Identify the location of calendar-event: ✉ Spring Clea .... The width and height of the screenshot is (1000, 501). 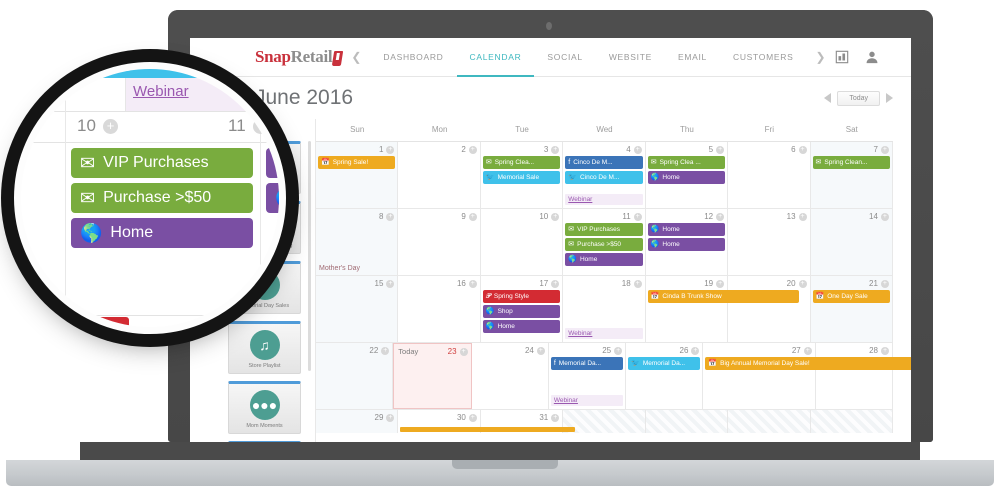
(686, 162).